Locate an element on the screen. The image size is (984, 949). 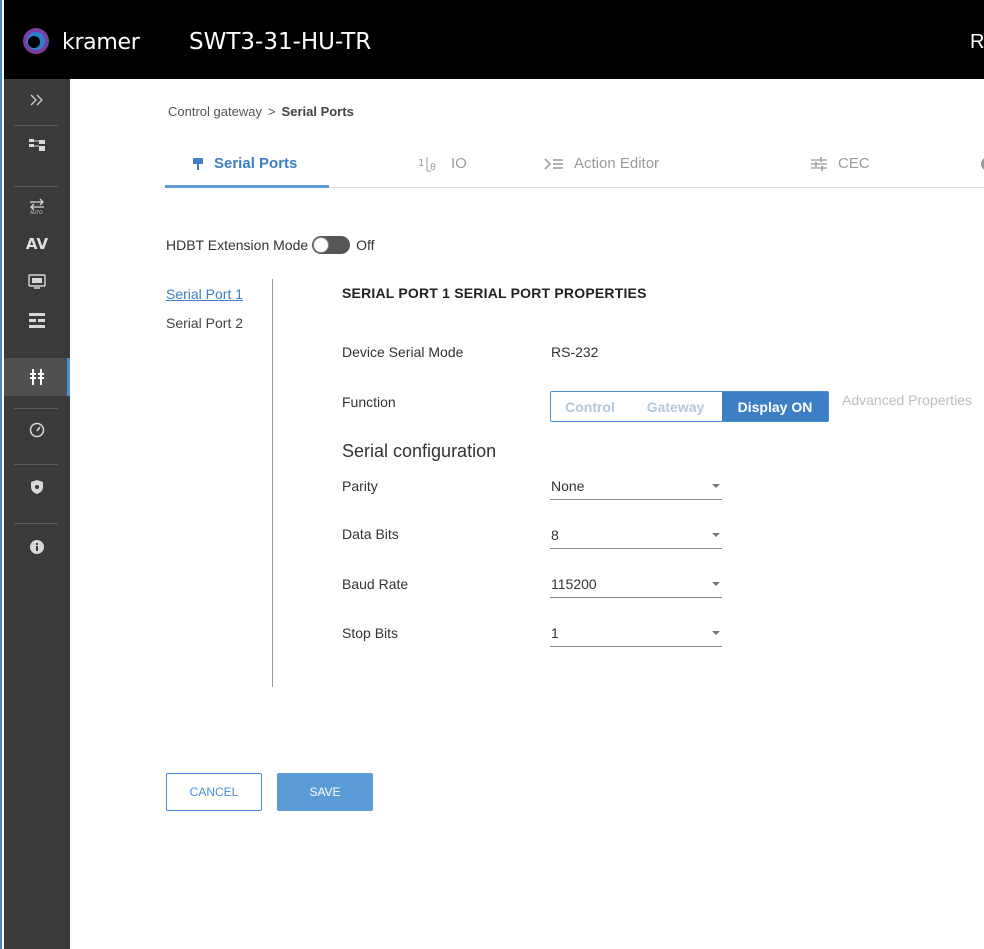
parity-label: Parity is located at coordinates (360, 486).